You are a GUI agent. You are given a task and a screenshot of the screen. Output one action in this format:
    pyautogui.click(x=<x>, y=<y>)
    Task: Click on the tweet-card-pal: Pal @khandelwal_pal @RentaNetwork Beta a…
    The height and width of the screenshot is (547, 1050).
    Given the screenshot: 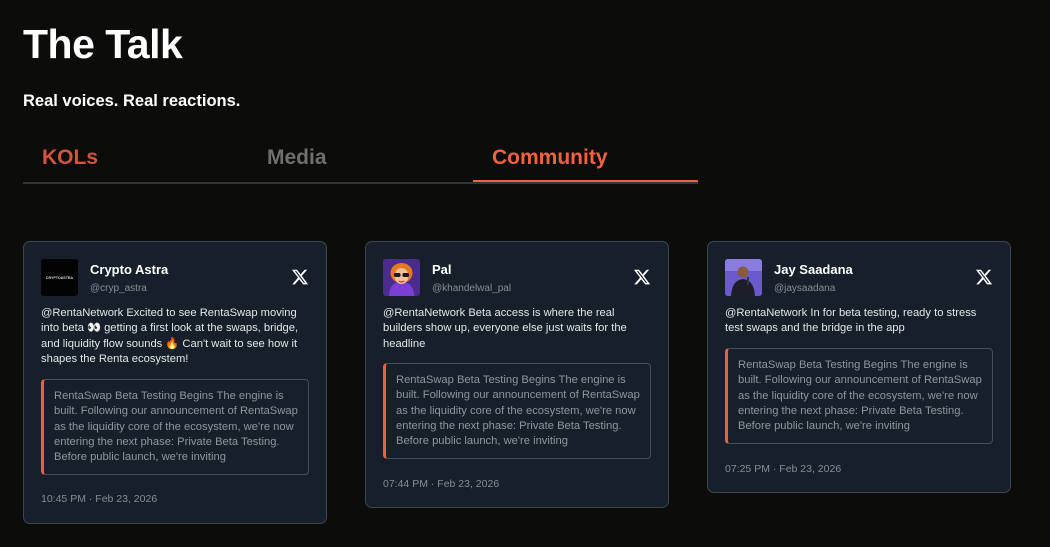 What is the action you would take?
    pyautogui.click(x=517, y=374)
    